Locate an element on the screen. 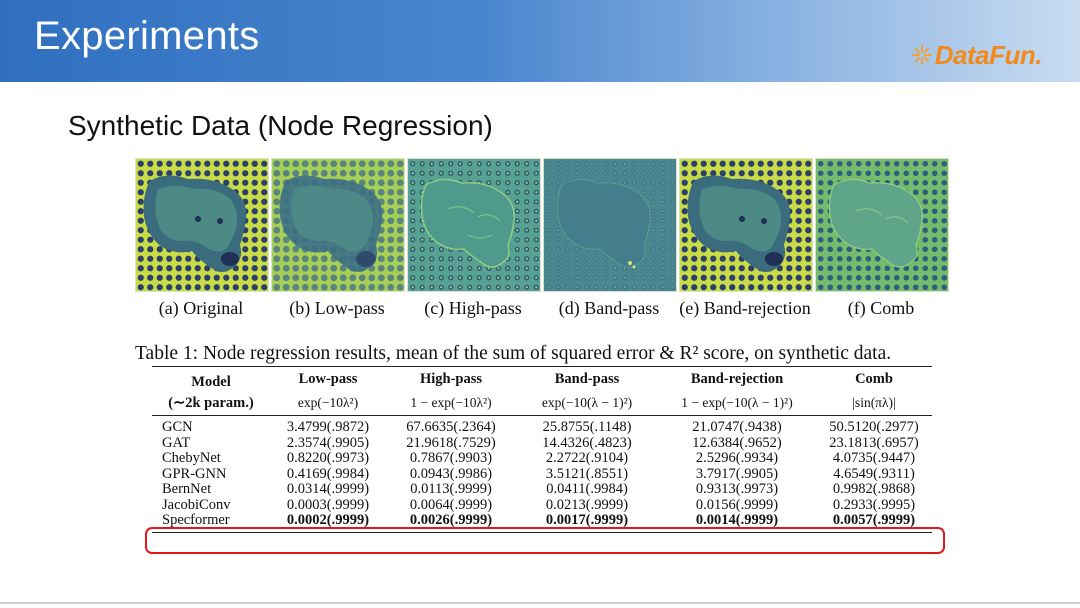 The height and width of the screenshot is (608, 1080). table-cell: 0.9313(.9973) is located at coordinates (737, 489).